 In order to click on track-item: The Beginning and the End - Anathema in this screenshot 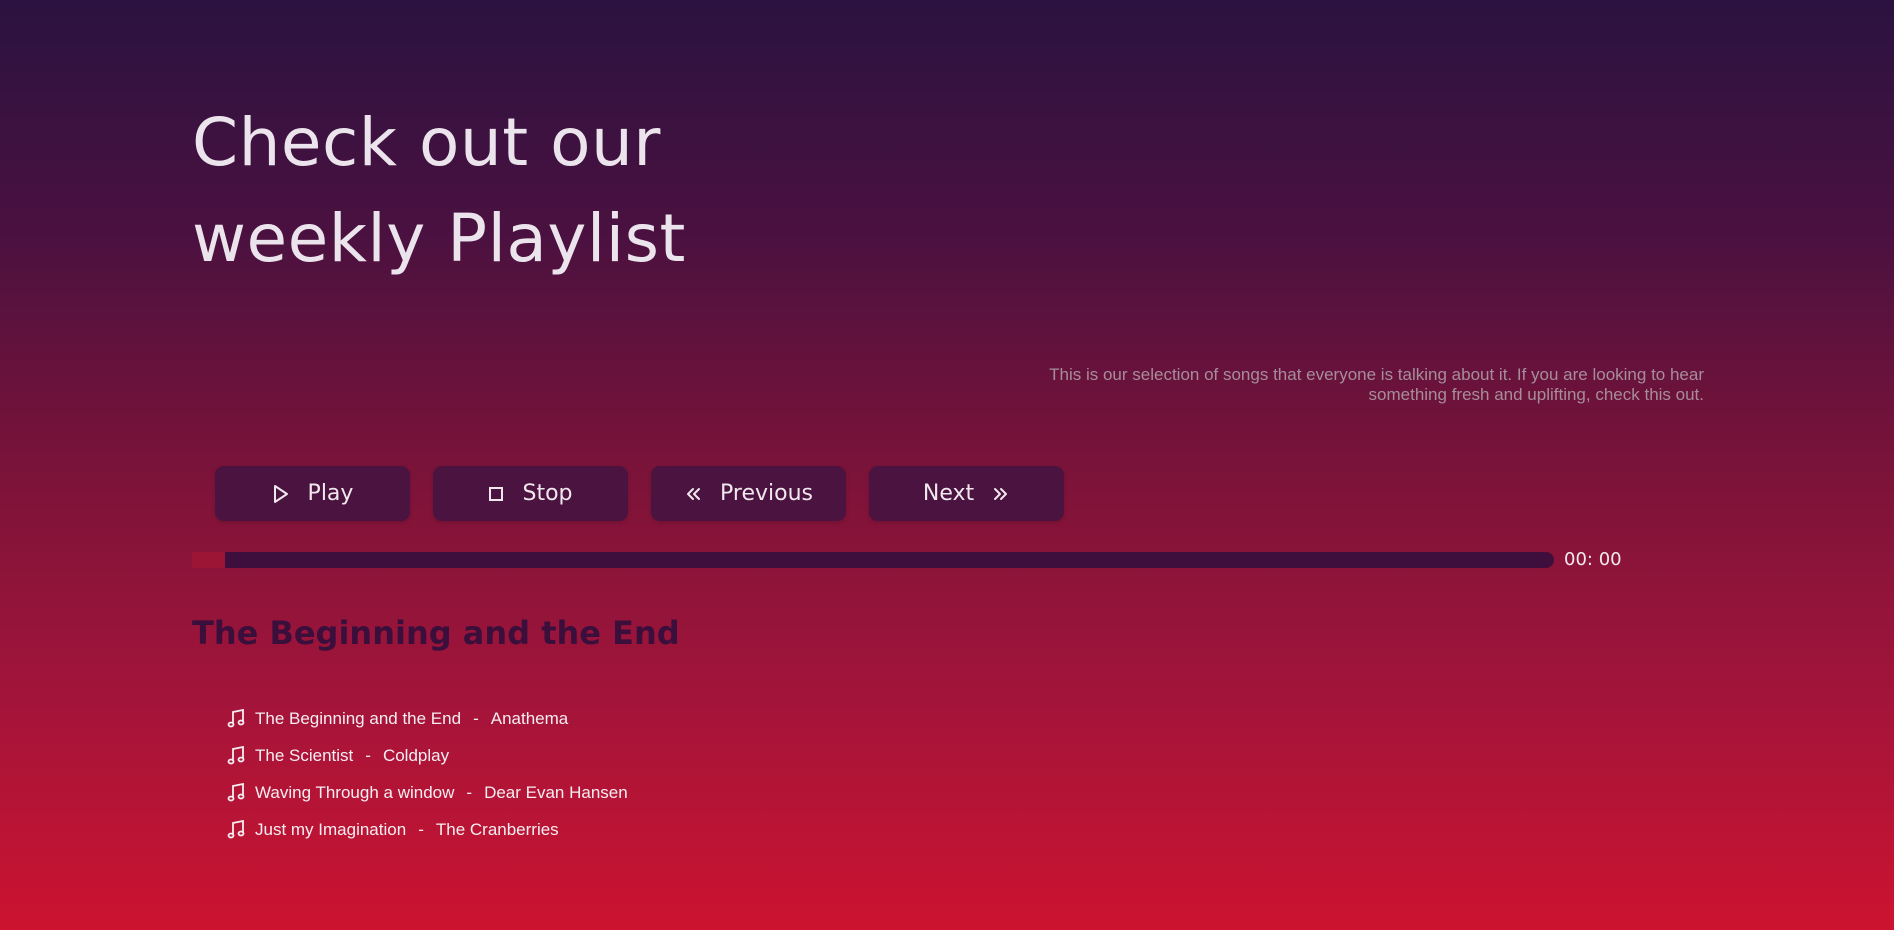, I will do `click(427, 718)`.